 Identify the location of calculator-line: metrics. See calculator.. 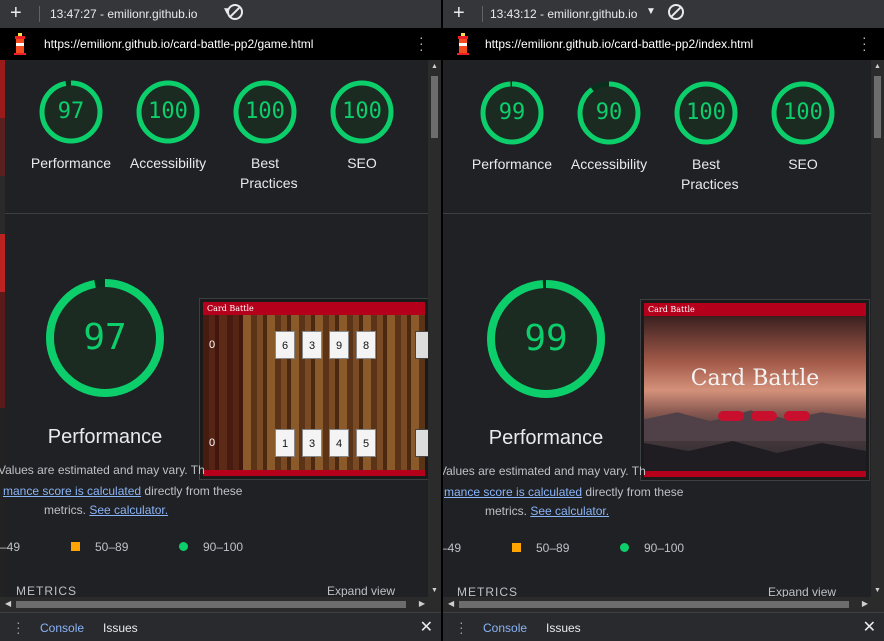
(547, 511).